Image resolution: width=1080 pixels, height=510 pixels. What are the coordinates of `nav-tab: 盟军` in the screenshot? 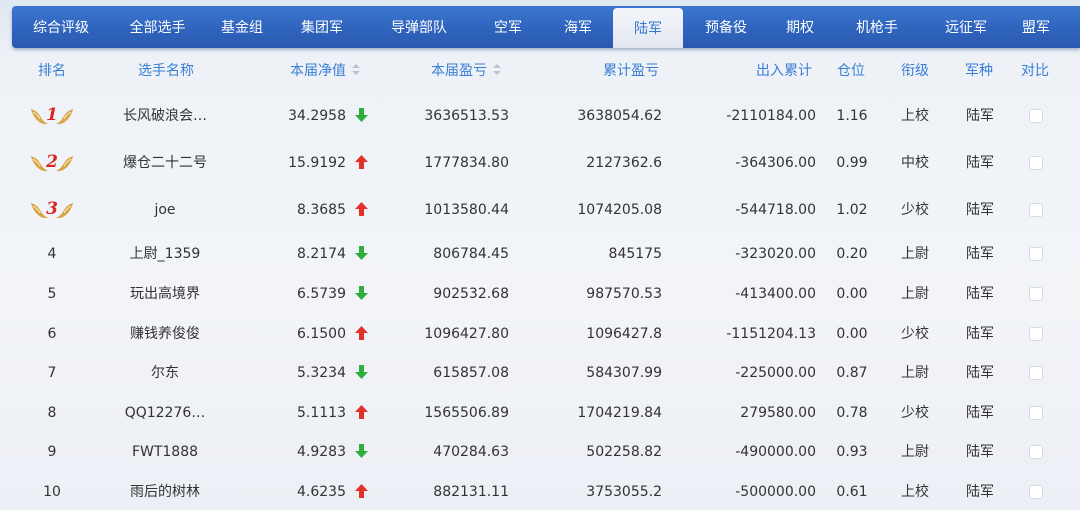 It's located at (1036, 27).